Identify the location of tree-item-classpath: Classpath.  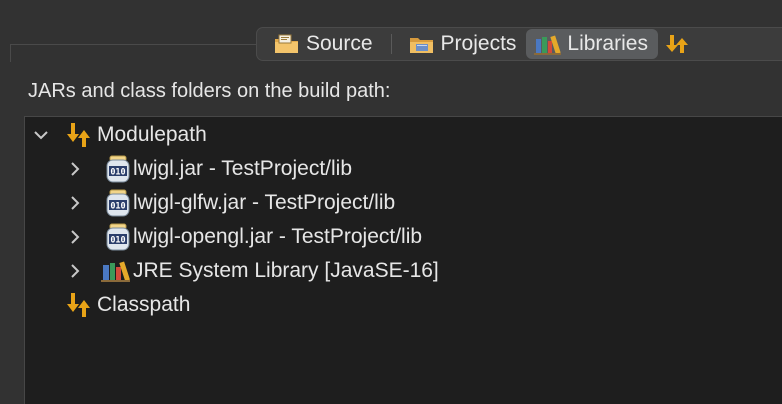
(111, 305).